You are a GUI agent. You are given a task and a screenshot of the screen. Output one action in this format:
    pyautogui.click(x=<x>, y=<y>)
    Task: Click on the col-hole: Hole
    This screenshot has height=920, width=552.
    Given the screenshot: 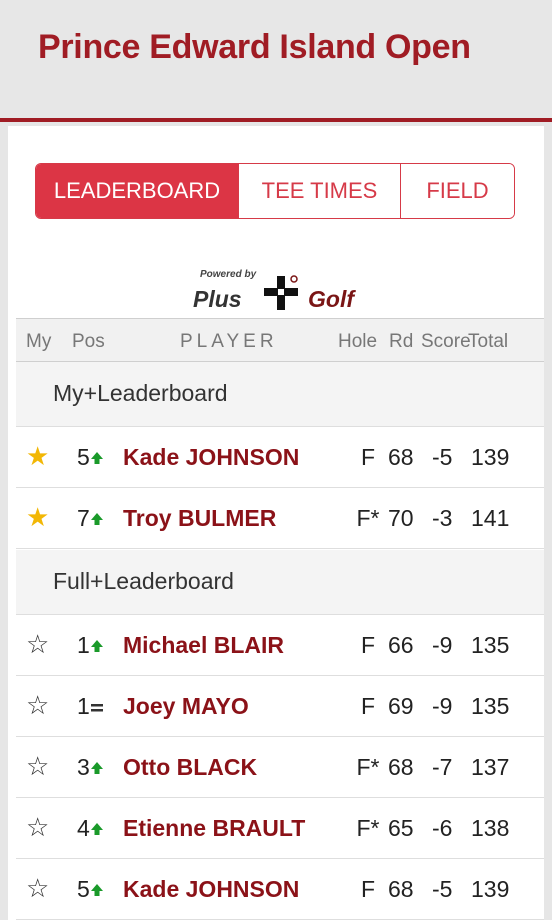 What is the action you would take?
    pyautogui.click(x=358, y=341)
    